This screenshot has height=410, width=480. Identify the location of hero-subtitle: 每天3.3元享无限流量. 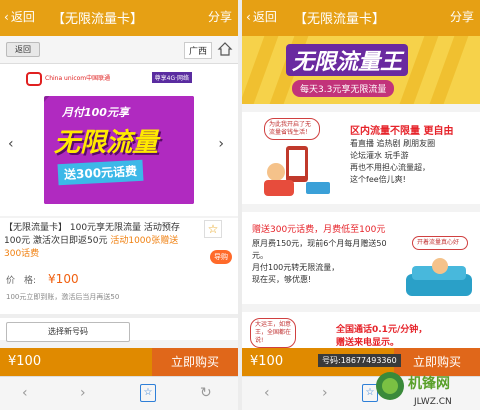
(343, 88).